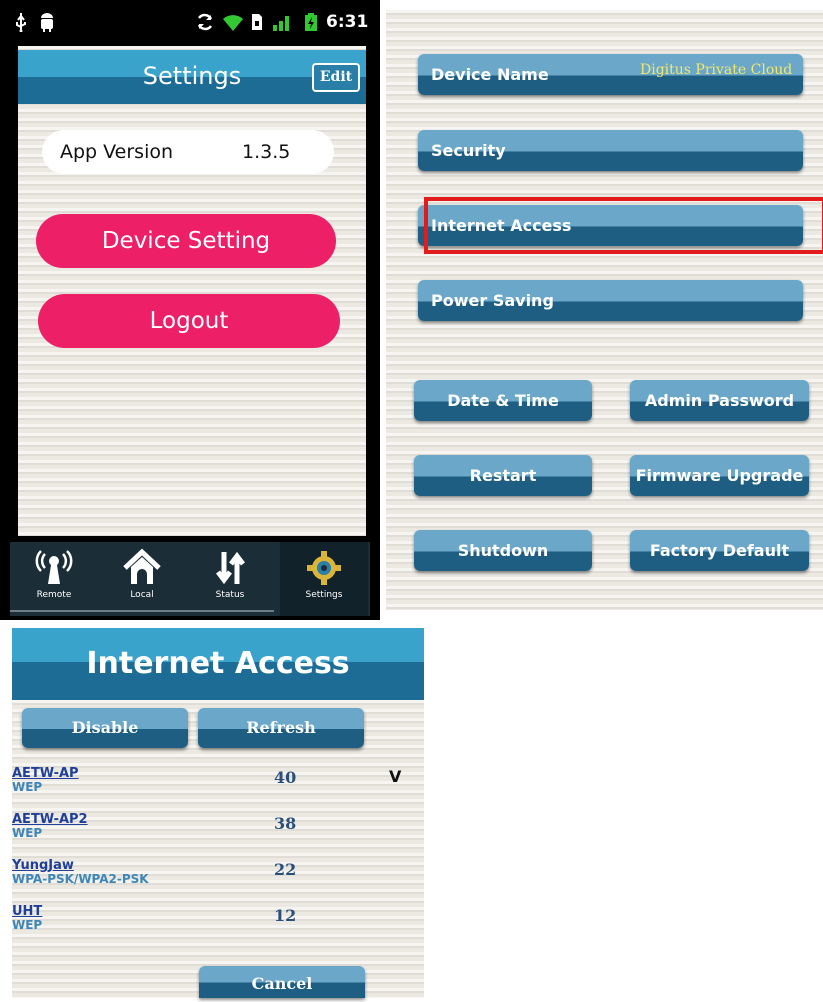 The width and height of the screenshot is (823, 1002). I want to click on usb-icon, so click(21, 24).